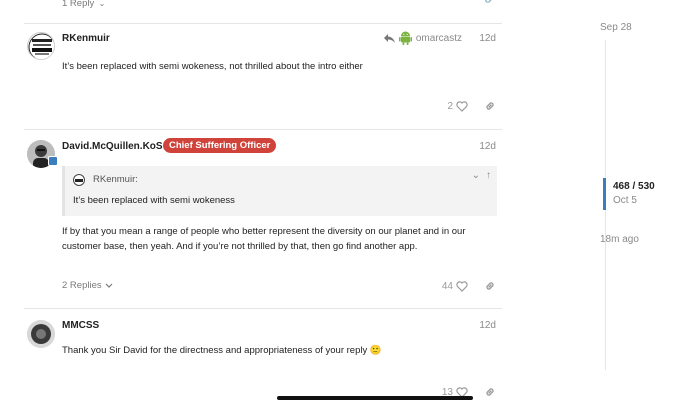 The height and width of the screenshot is (405, 690). I want to click on chevron-down-icon, so click(109, 285).